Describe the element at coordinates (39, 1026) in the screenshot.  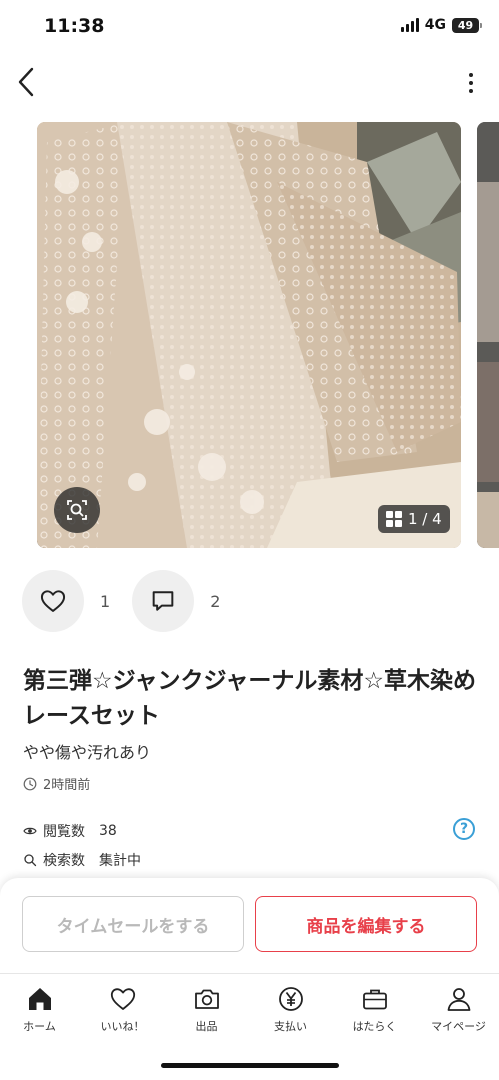
I see `tab-home-label: ホーム` at that location.